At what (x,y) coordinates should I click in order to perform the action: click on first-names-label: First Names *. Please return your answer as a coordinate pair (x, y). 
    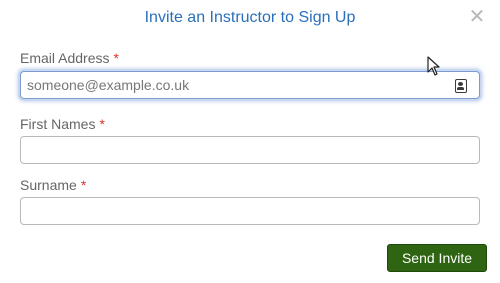
    Looking at the image, I should click on (62, 124).